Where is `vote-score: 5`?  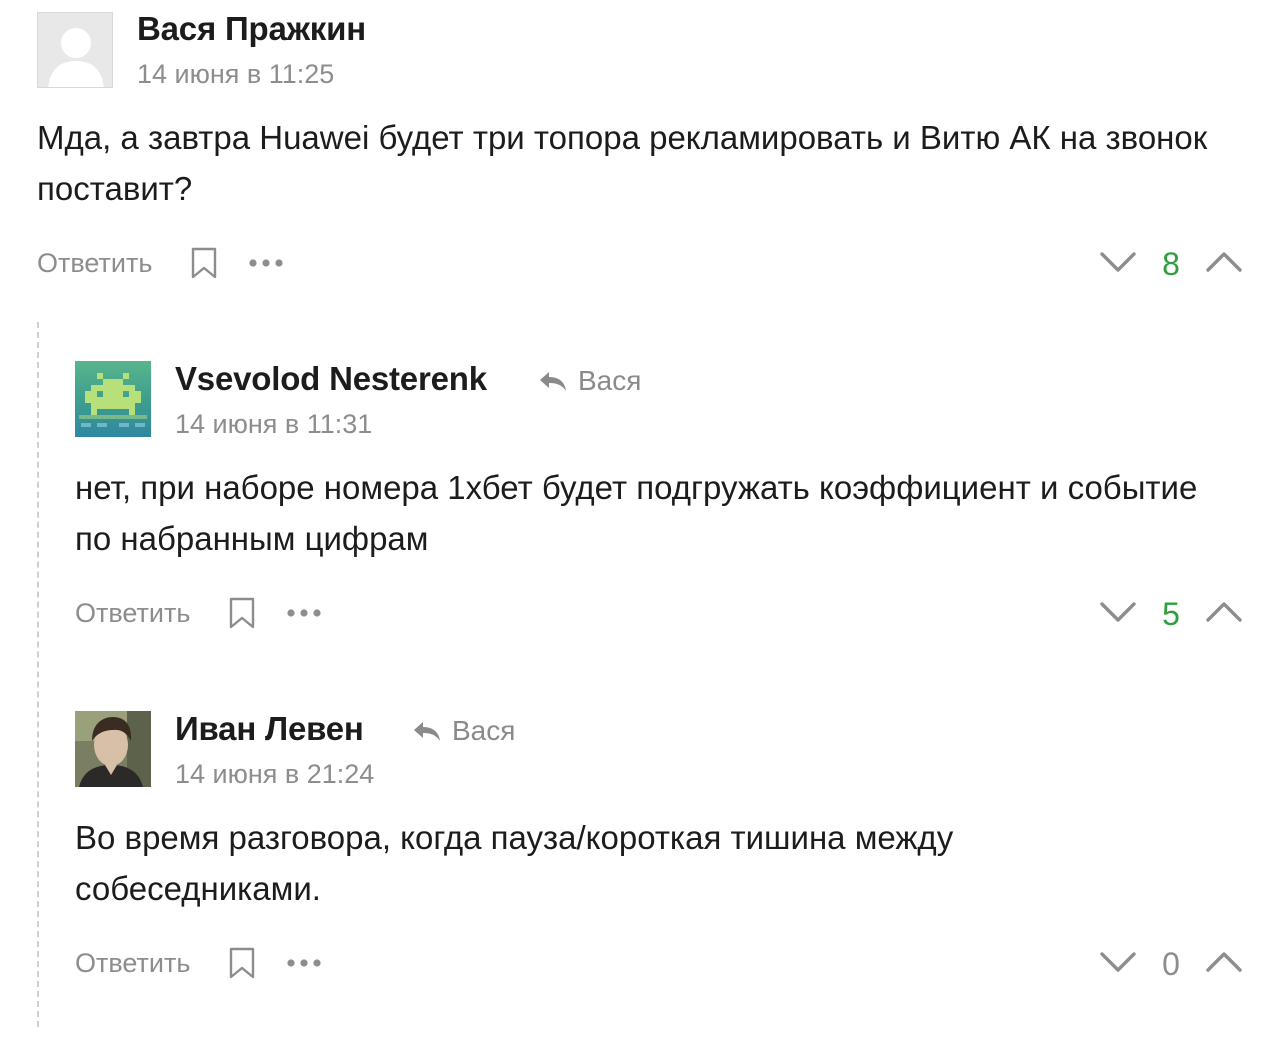 vote-score: 5 is located at coordinates (1171, 613).